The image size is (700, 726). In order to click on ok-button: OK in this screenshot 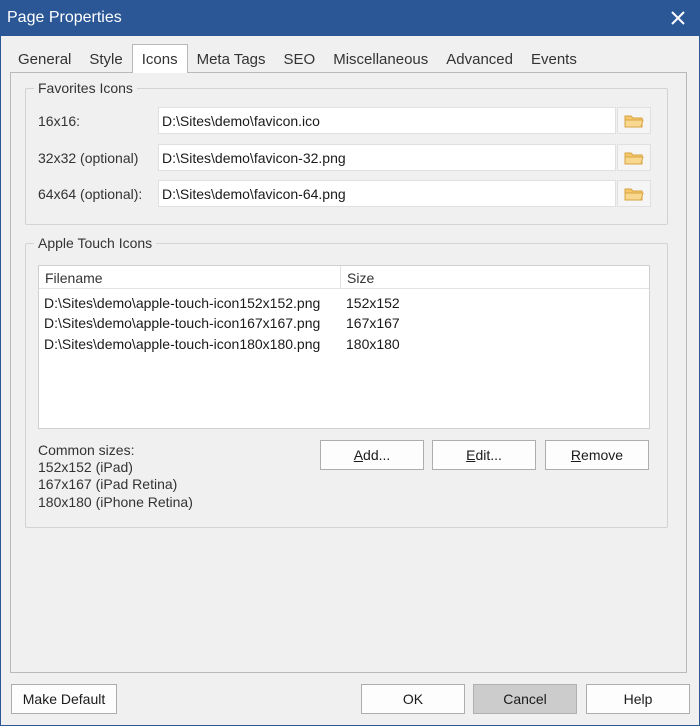, I will do `click(413, 699)`.